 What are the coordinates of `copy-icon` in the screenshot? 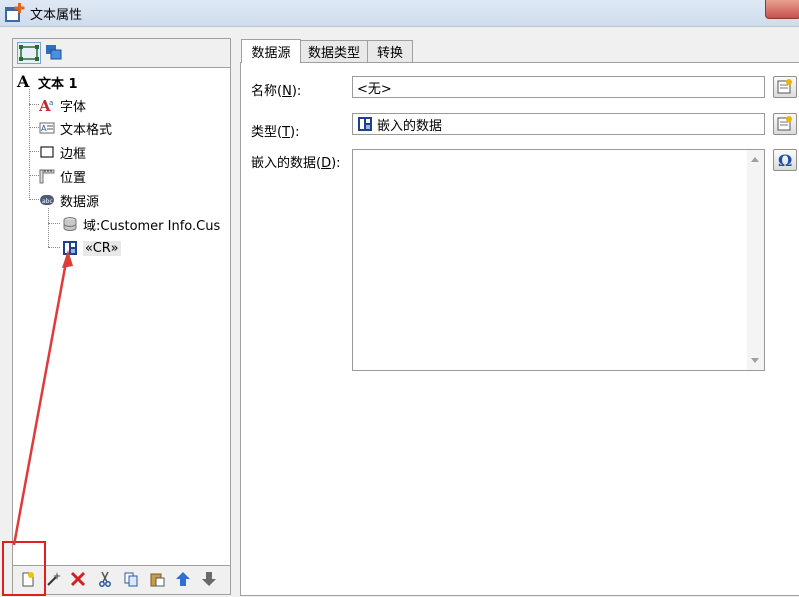 It's located at (131, 579).